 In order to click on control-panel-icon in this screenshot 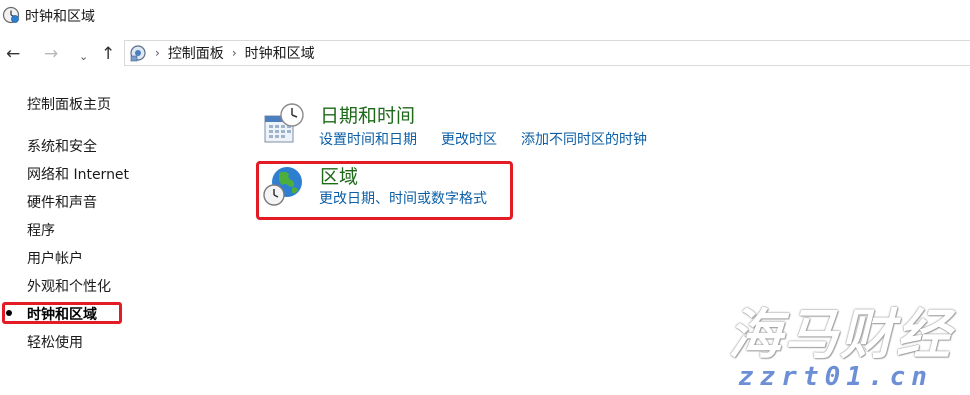, I will do `click(138, 53)`.